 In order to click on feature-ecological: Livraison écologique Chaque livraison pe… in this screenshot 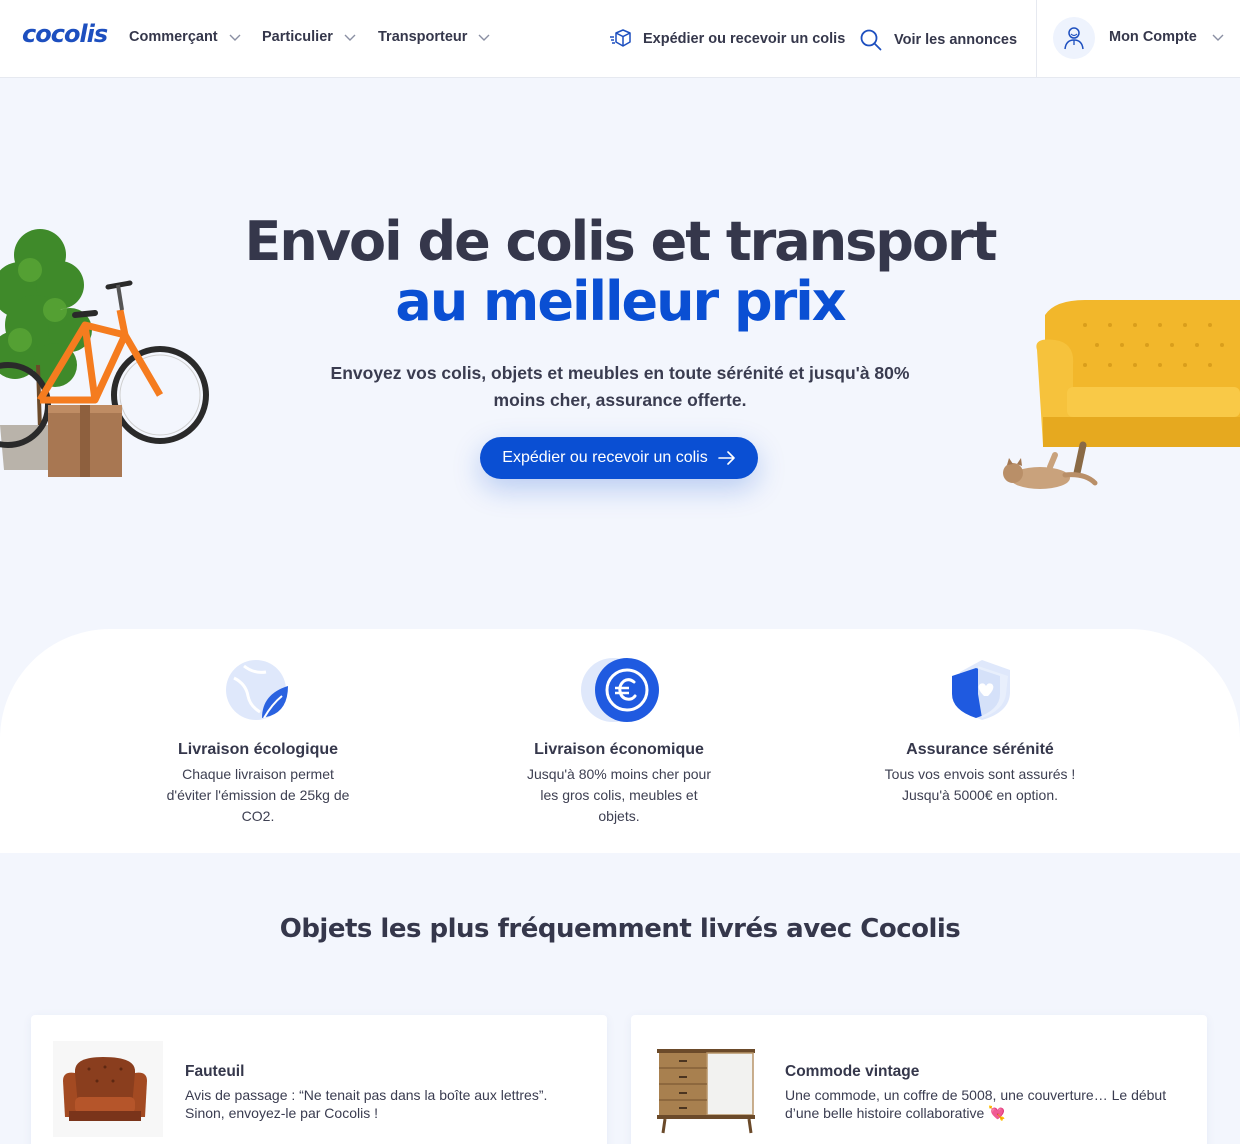, I will do `click(258, 728)`.